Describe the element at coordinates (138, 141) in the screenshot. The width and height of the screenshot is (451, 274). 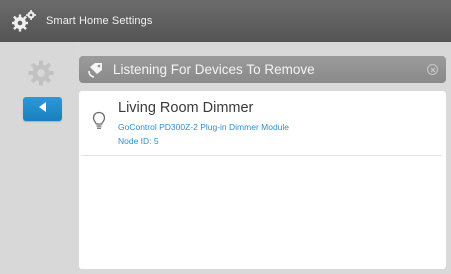
I see `device-node-id: Node ID: 5` at that location.